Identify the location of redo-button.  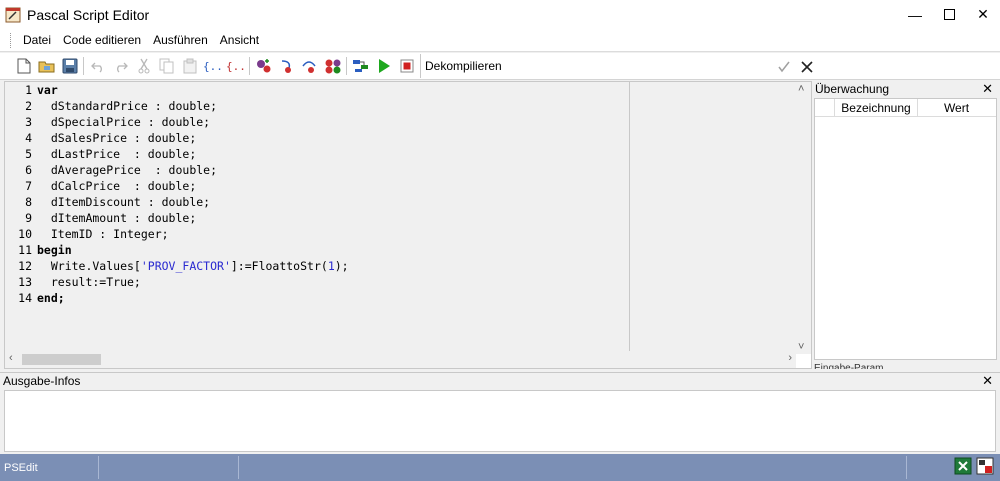
(120, 66).